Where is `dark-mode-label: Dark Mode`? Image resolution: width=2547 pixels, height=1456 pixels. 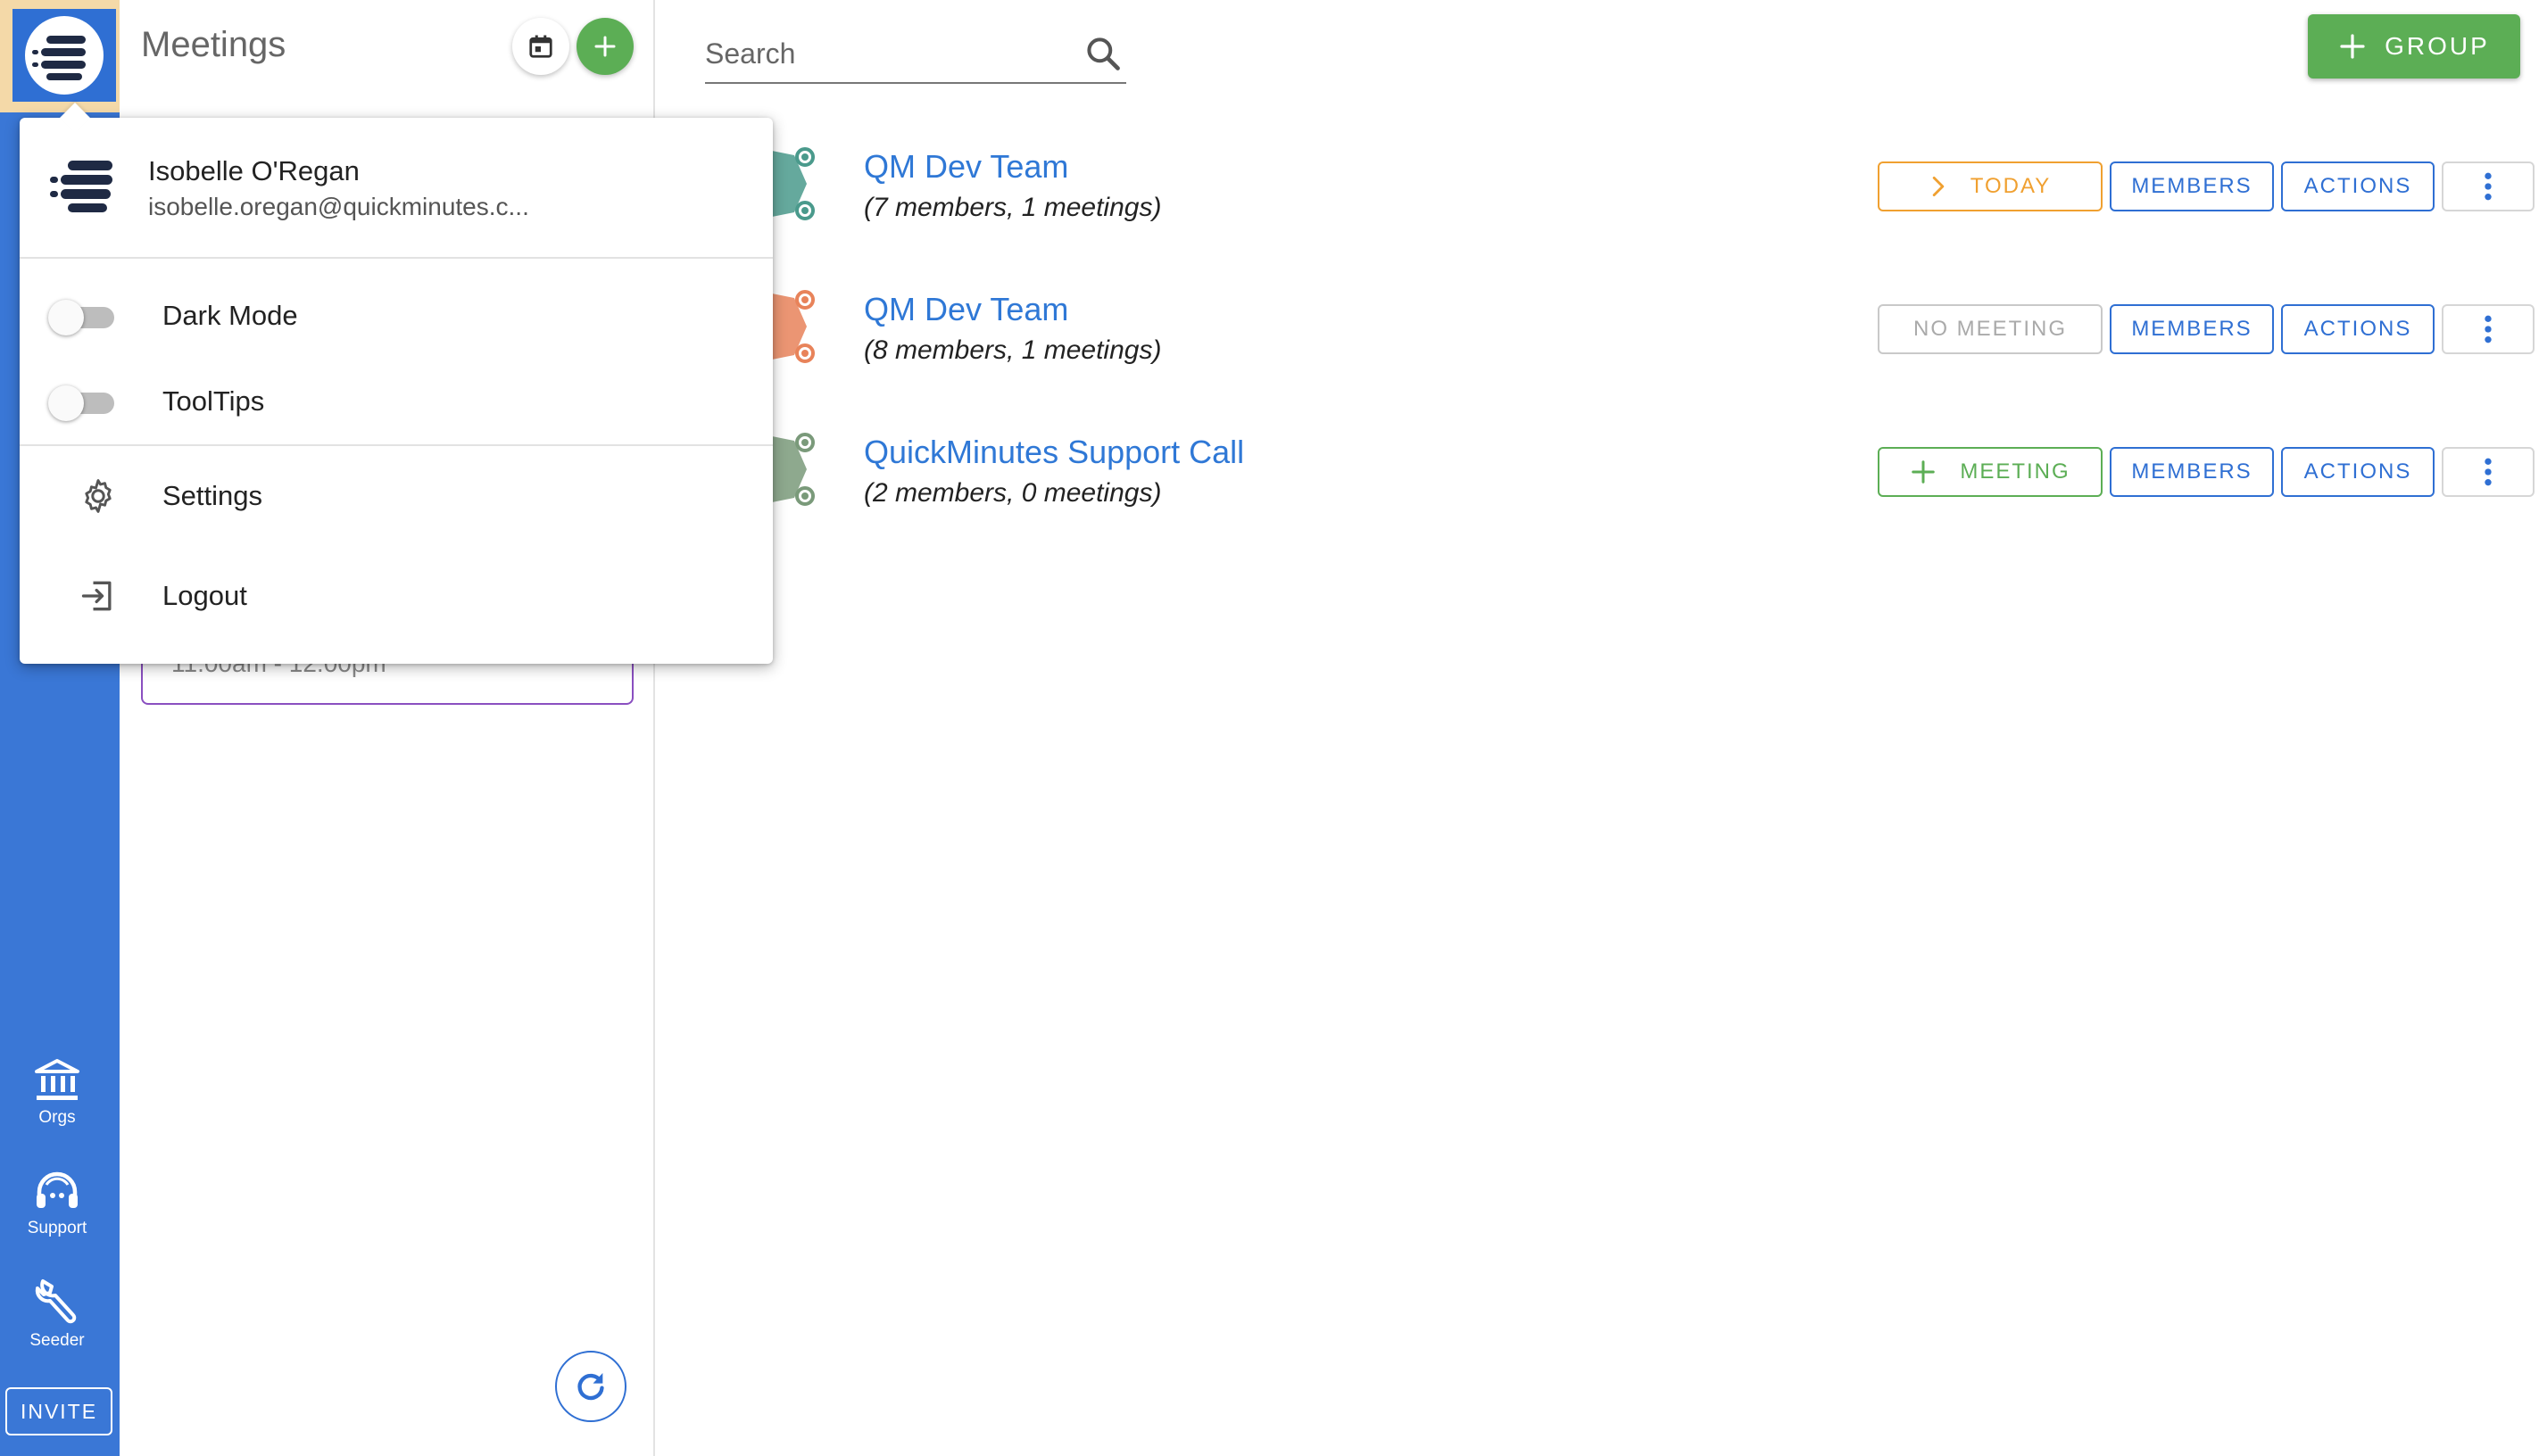
dark-mode-label: Dark Mode is located at coordinates (230, 315).